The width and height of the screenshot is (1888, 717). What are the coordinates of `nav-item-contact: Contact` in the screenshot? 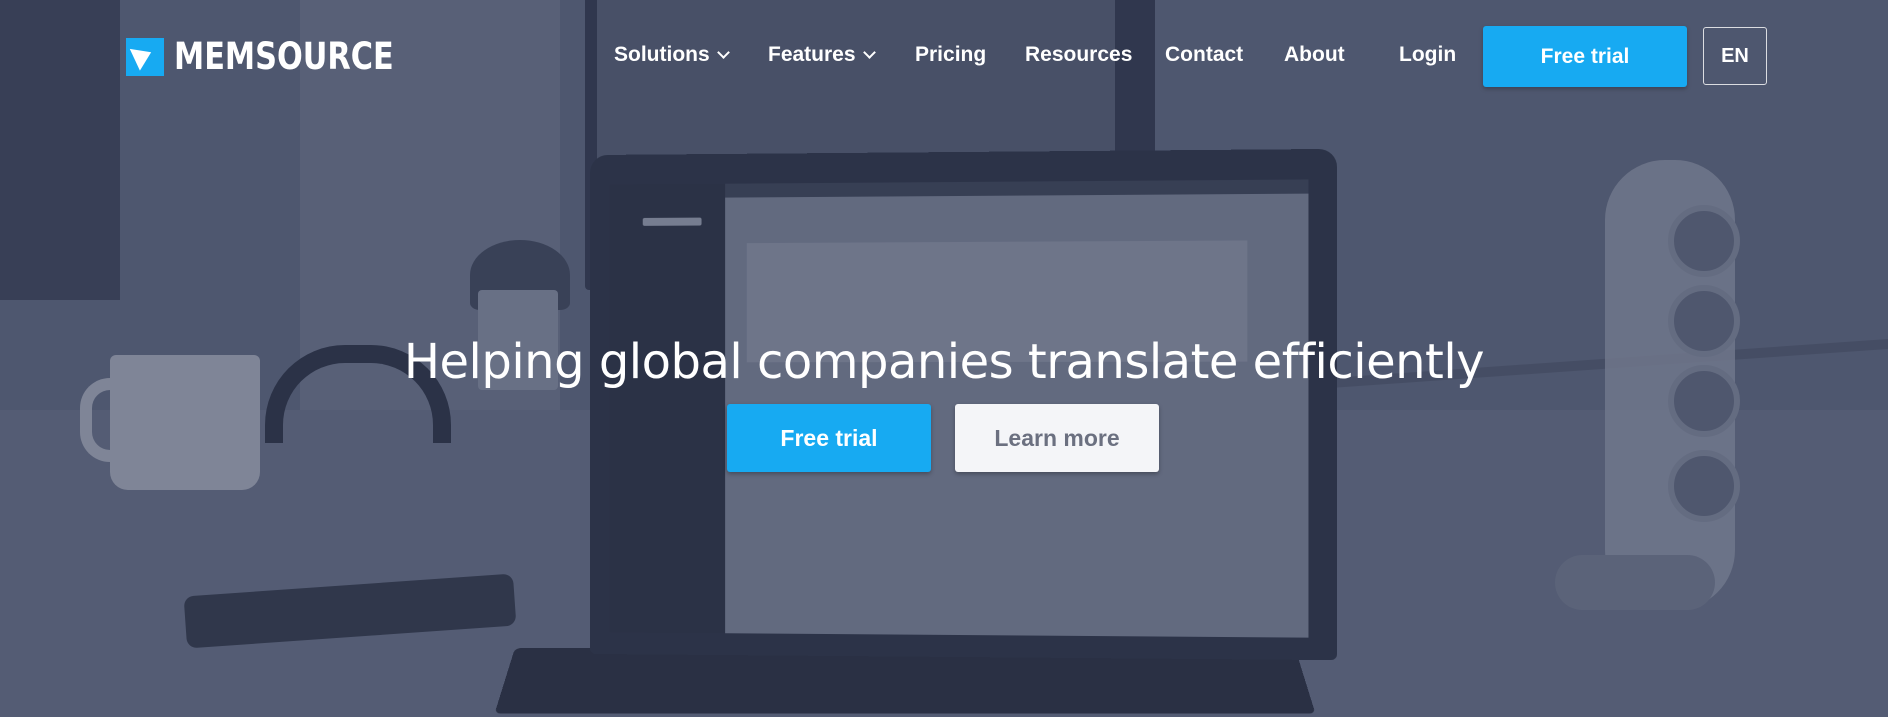 It's located at (1204, 55).